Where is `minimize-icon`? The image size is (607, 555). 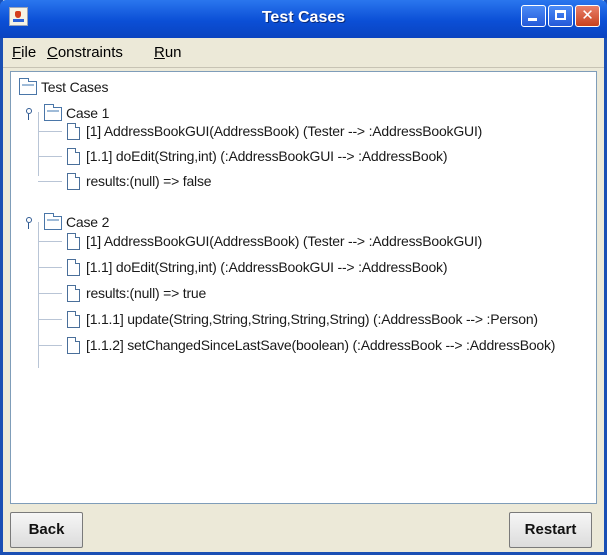 minimize-icon is located at coordinates (532, 19).